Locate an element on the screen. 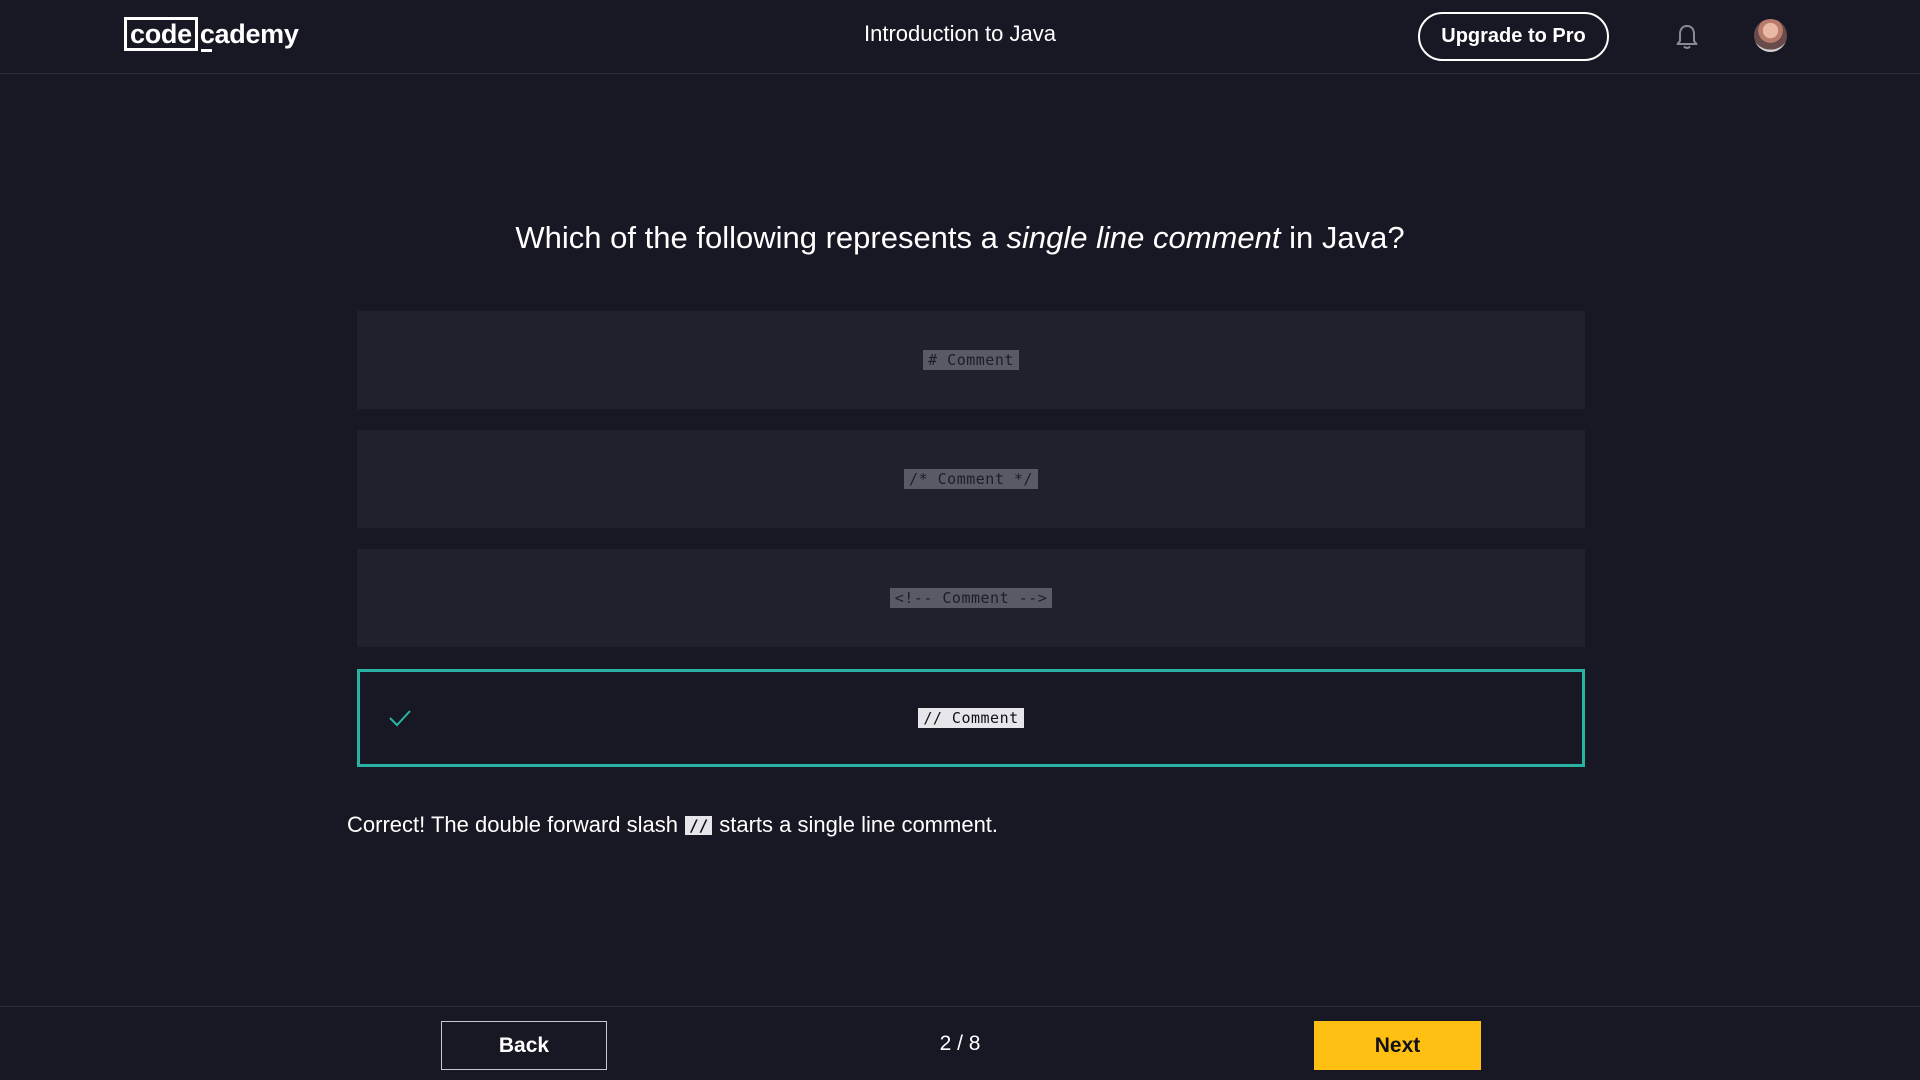 The height and width of the screenshot is (1080, 1920). answer-option-code: <!-- Comment --> is located at coordinates (971, 598).